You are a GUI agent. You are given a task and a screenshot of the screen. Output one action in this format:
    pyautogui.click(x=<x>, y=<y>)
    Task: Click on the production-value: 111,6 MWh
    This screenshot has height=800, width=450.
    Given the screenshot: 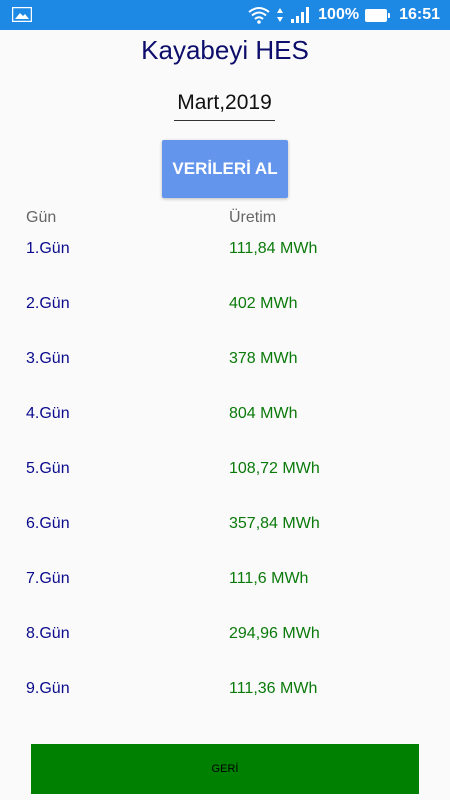 What is the action you would take?
    pyautogui.click(x=269, y=578)
    